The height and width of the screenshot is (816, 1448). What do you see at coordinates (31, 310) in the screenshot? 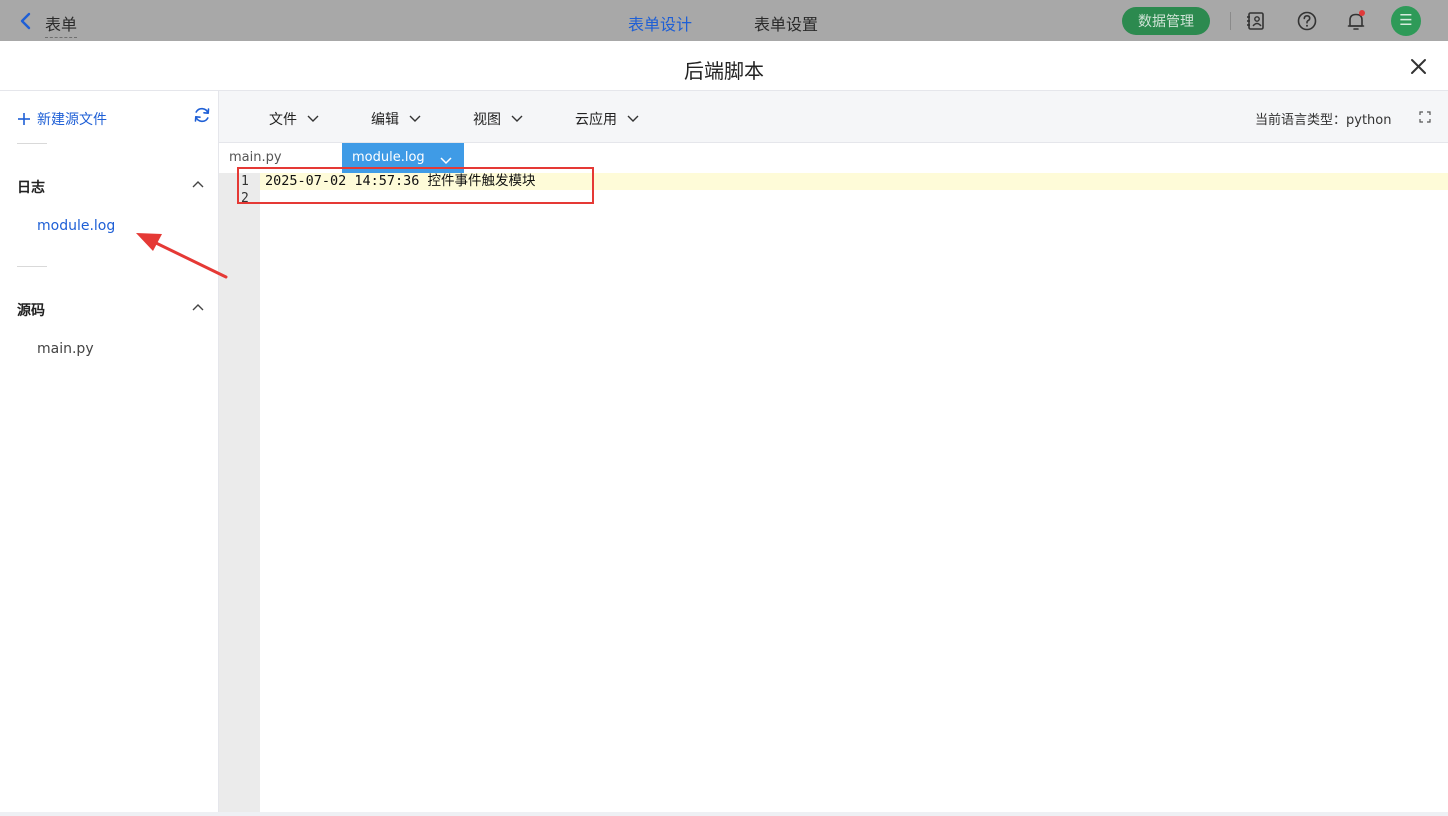
I see `section-title-source: 源码` at bounding box center [31, 310].